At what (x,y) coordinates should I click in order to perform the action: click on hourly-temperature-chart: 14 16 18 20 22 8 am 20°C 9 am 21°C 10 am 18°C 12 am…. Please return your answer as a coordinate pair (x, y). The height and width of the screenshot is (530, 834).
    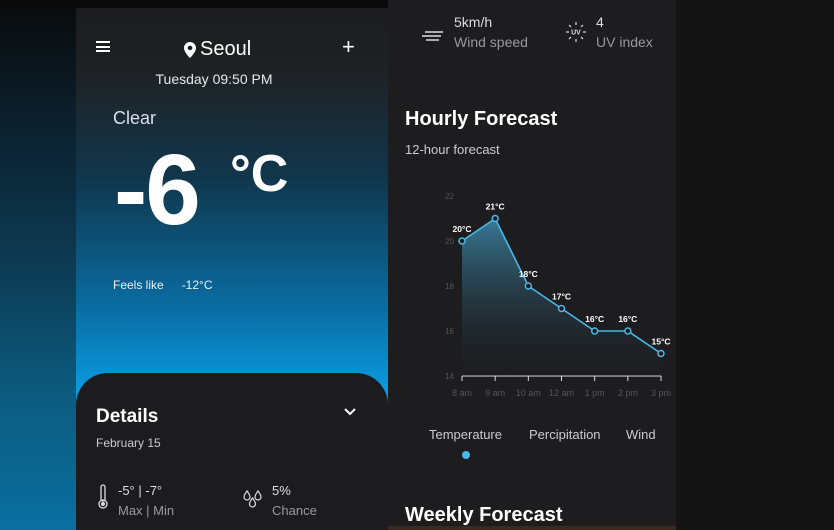
    Looking at the image, I should click on (558, 295).